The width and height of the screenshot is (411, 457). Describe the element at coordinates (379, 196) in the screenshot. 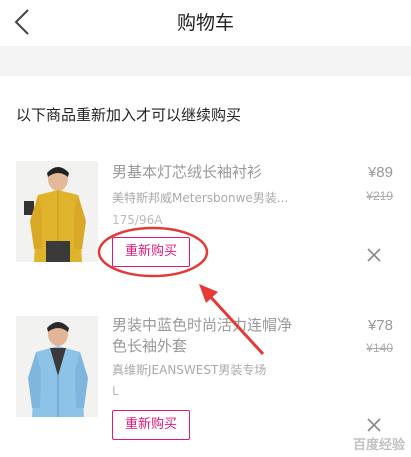

I see `original-price: ¥219` at that location.